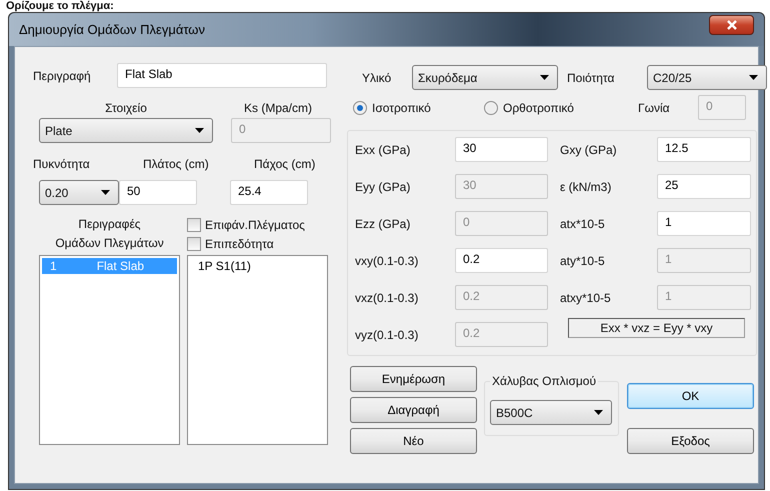  I want to click on field-label: Γωνία, so click(654, 107).